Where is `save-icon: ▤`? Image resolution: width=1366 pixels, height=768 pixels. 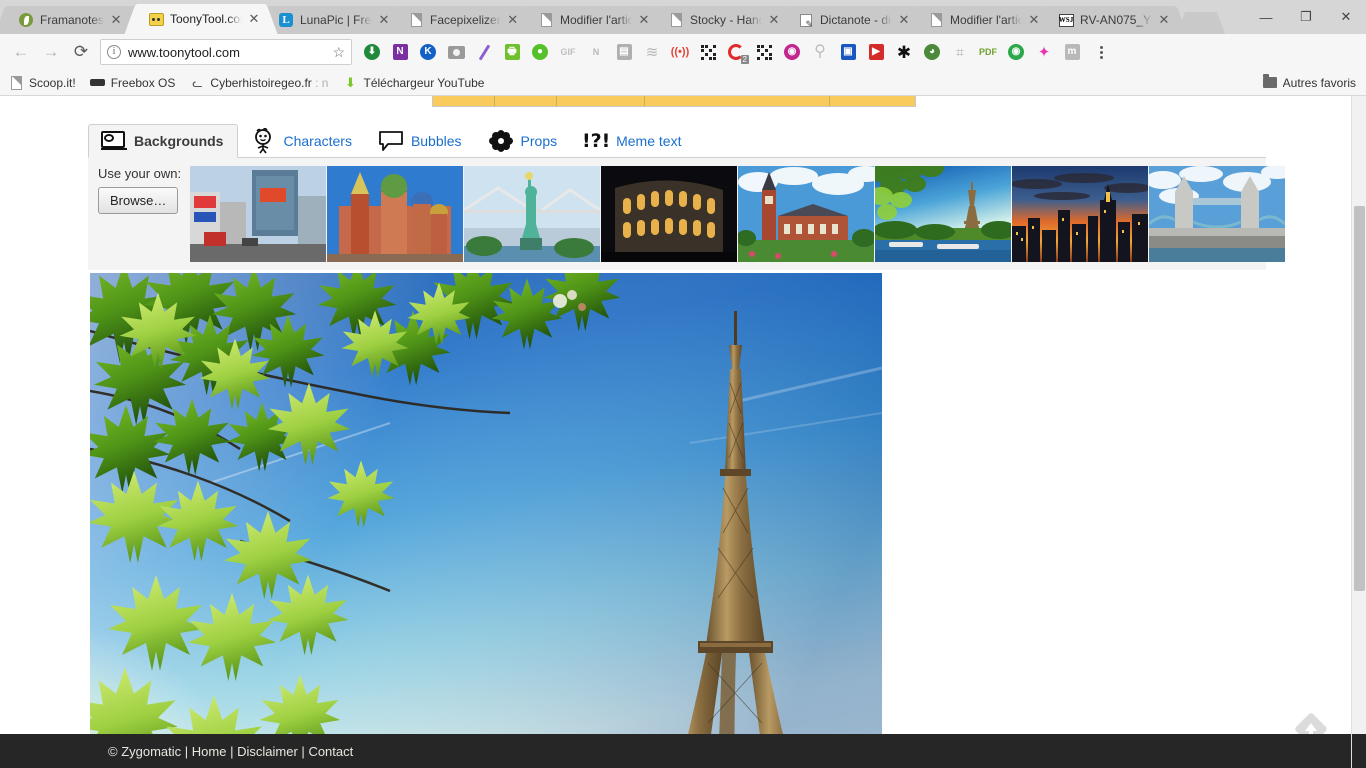
save-icon: ▤ is located at coordinates (624, 52).